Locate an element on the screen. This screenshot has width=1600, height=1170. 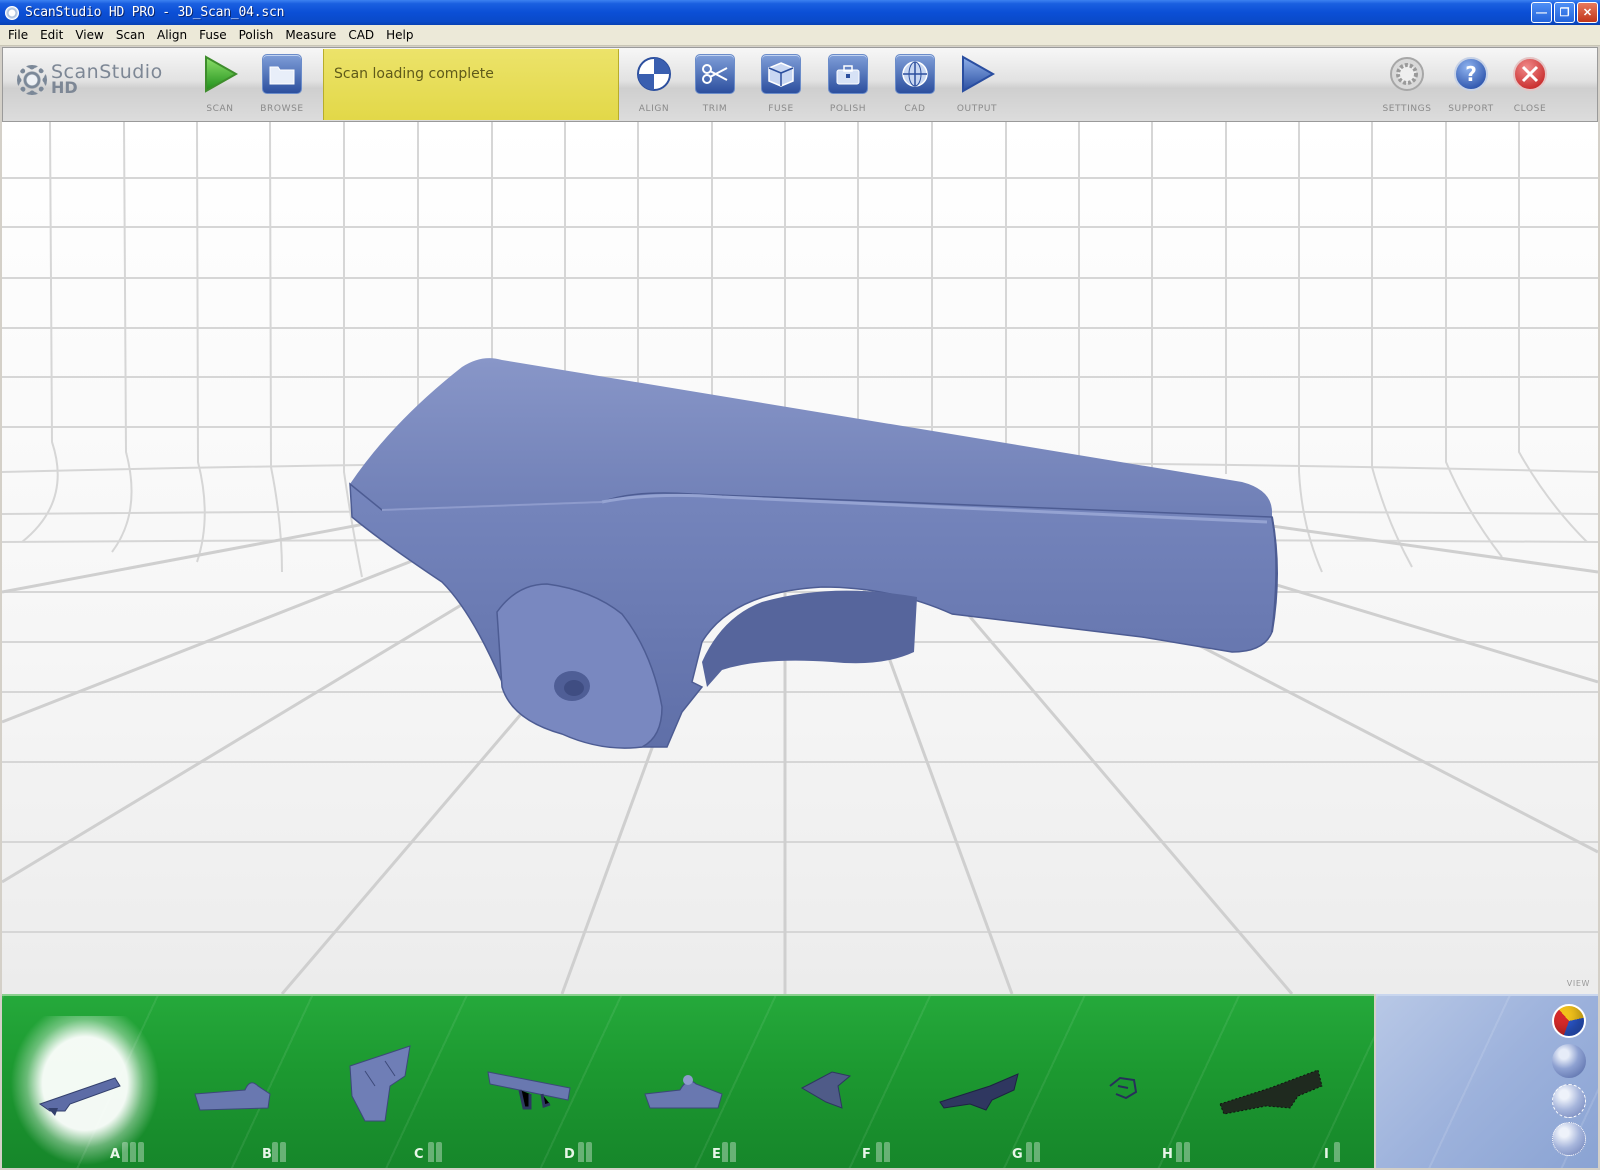
box-icon is located at coordinates (781, 74).